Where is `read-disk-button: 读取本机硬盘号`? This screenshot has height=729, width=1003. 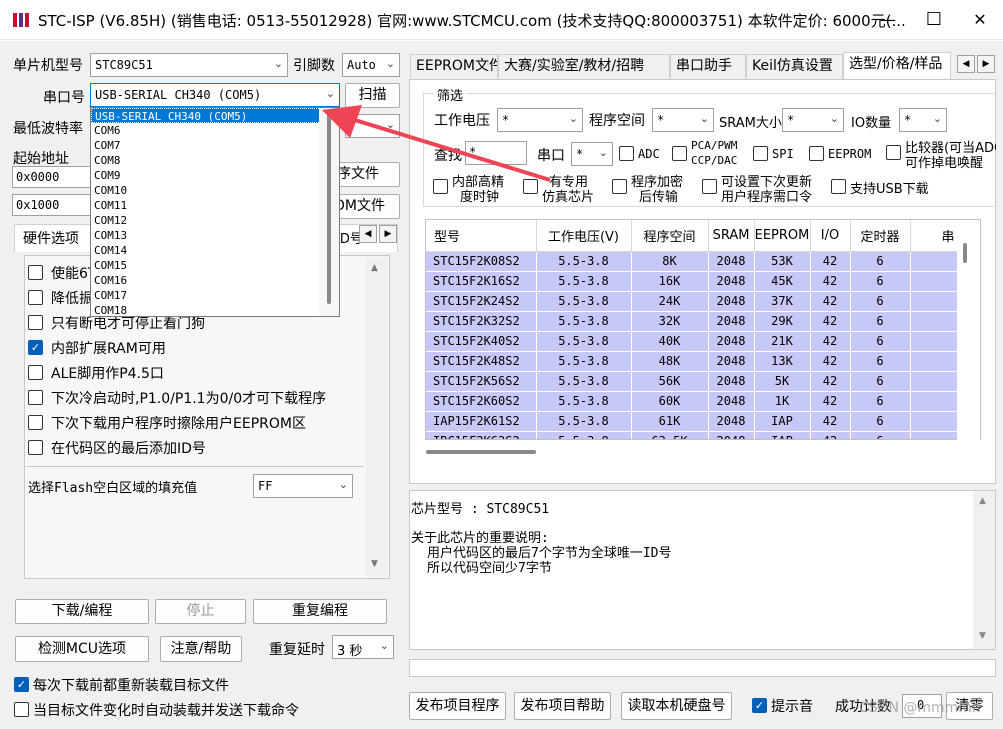 read-disk-button: 读取本机硬盘号 is located at coordinates (676, 706).